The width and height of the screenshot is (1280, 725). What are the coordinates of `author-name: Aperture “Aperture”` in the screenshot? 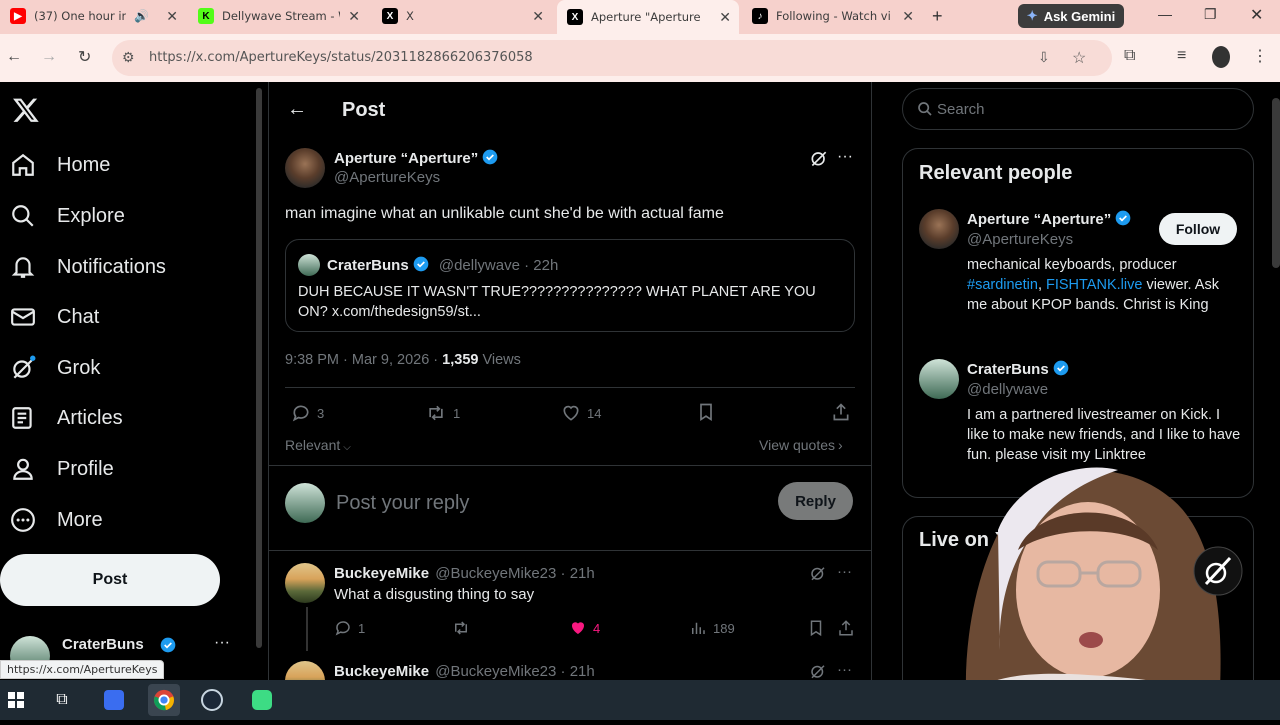 It's located at (406, 158).